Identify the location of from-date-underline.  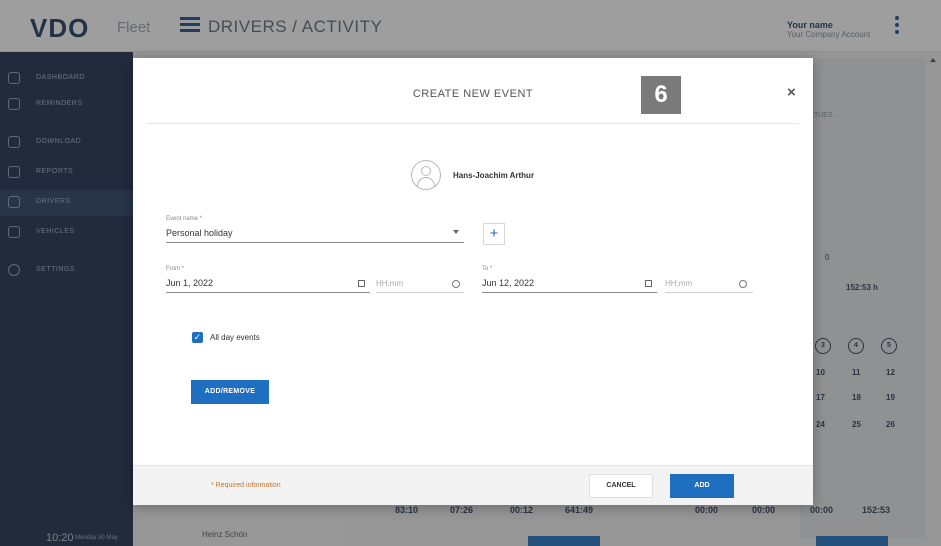
(268, 292).